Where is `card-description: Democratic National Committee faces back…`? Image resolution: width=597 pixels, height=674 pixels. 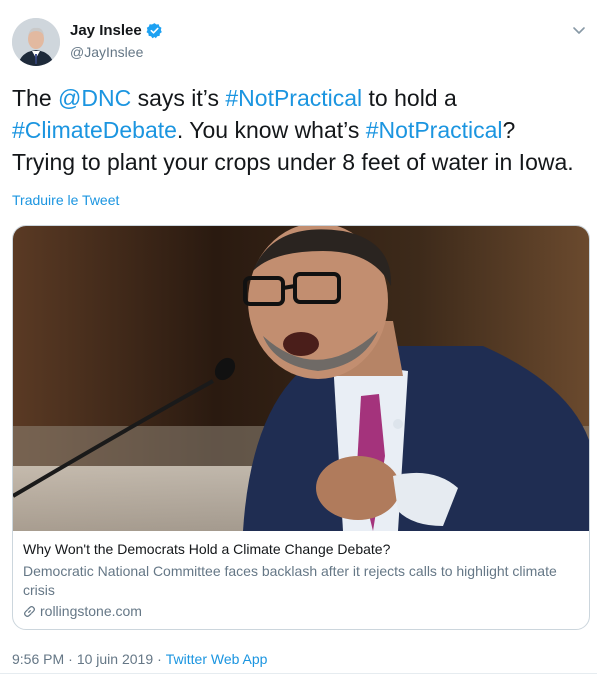 card-description: Democratic National Committee faces back… is located at coordinates (290, 580).